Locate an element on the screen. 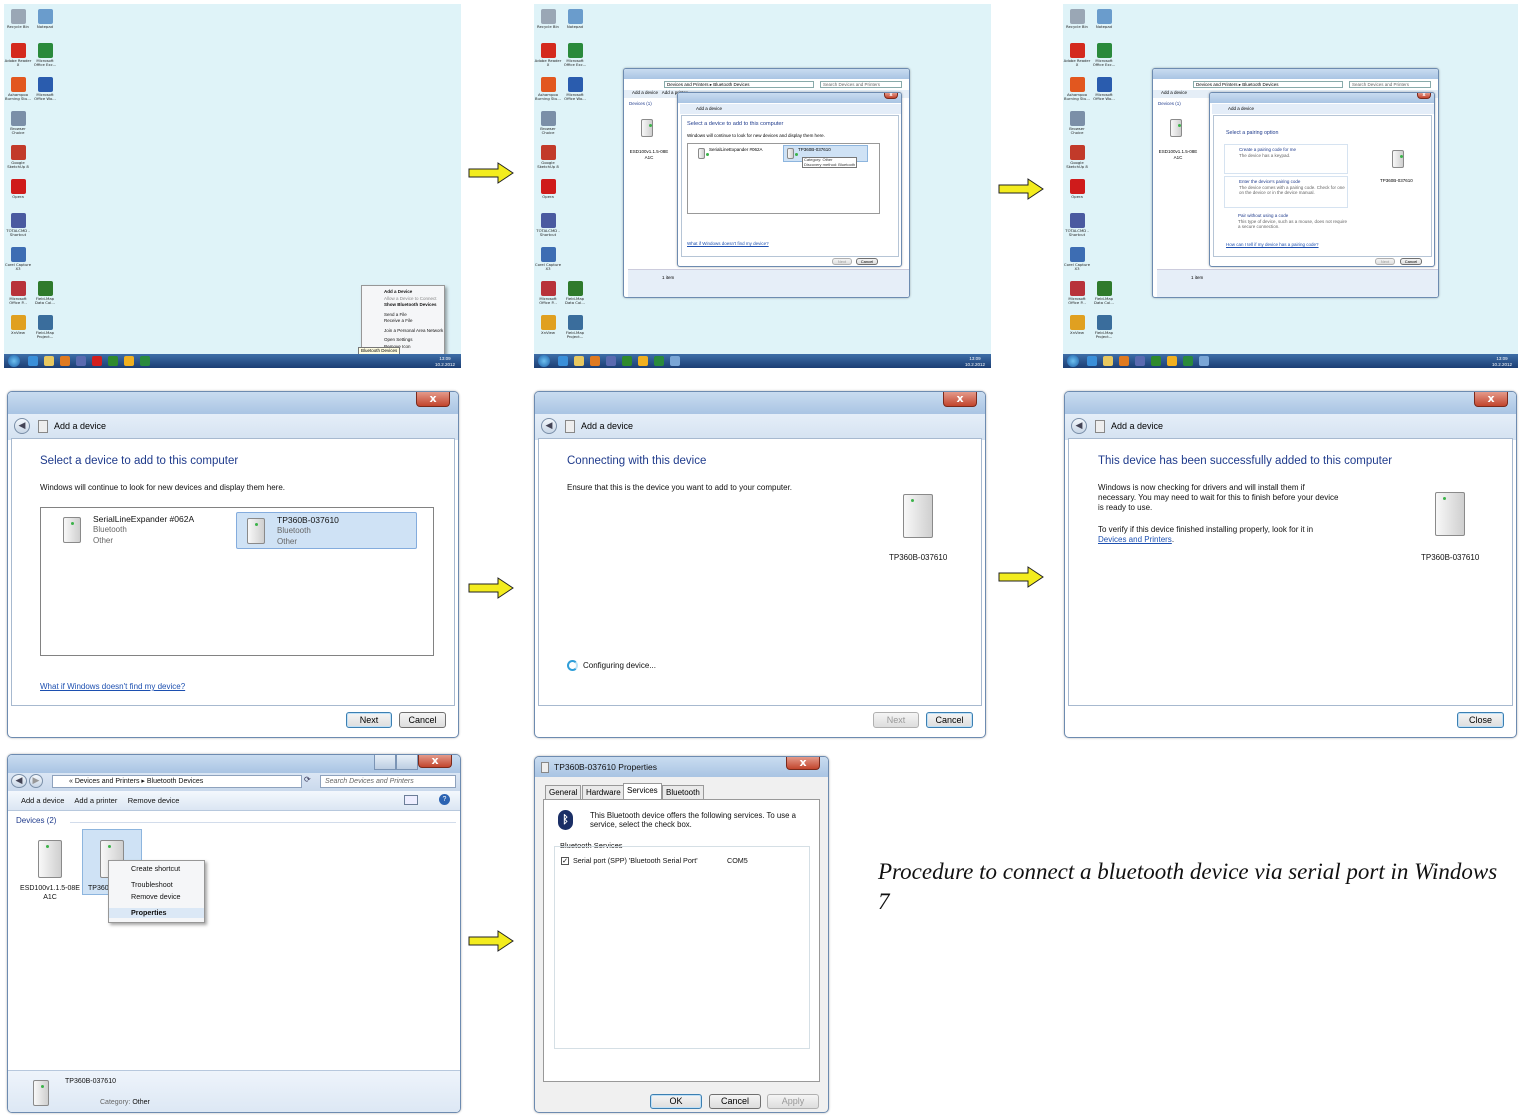 The height and width of the screenshot is (1115, 1522). desktop-icon: Corel Capture X3 is located at coordinates (1077, 259).